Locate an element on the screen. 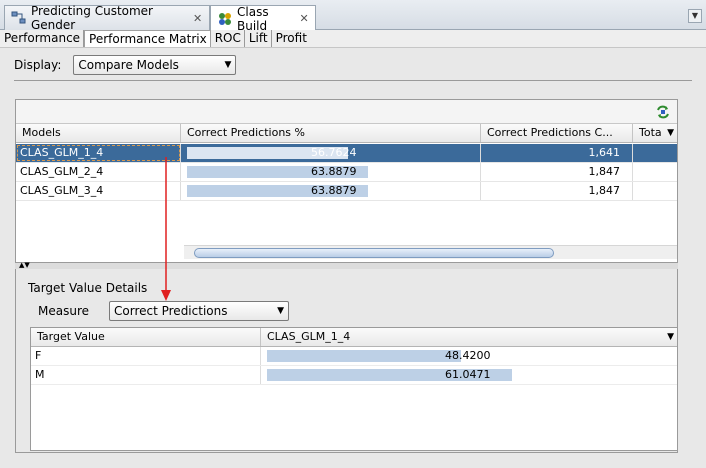 This screenshot has height=468, width=706. value-text: 48.4200 is located at coordinates (468, 355).